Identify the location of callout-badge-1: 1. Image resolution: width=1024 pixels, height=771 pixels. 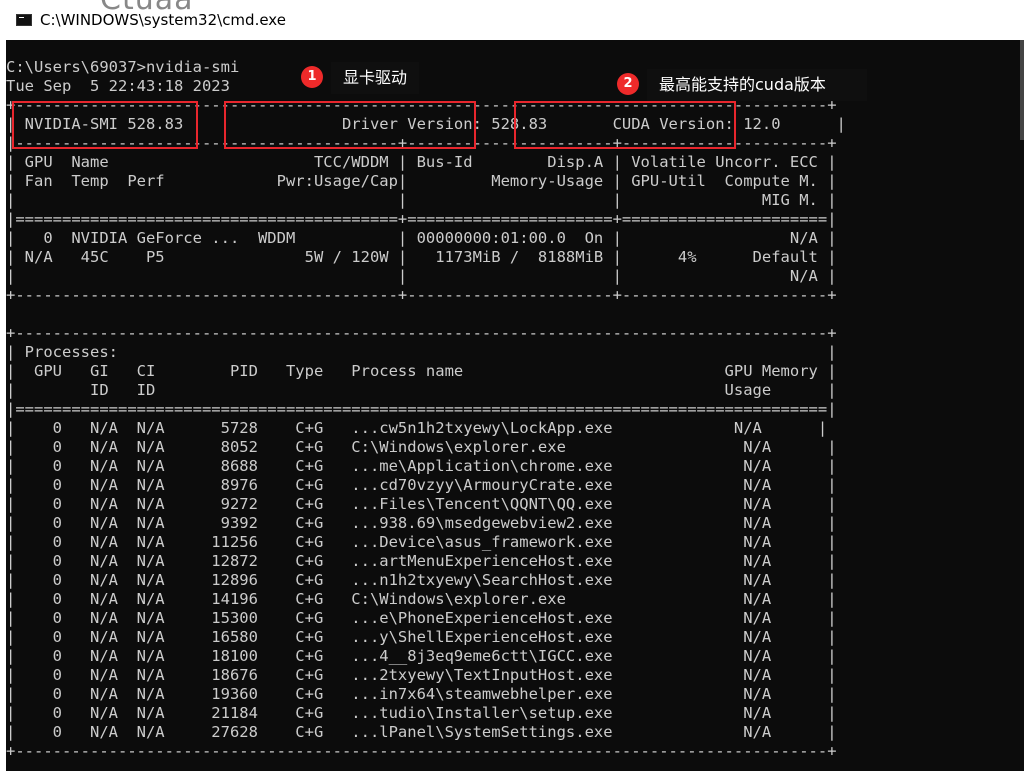
(312, 77).